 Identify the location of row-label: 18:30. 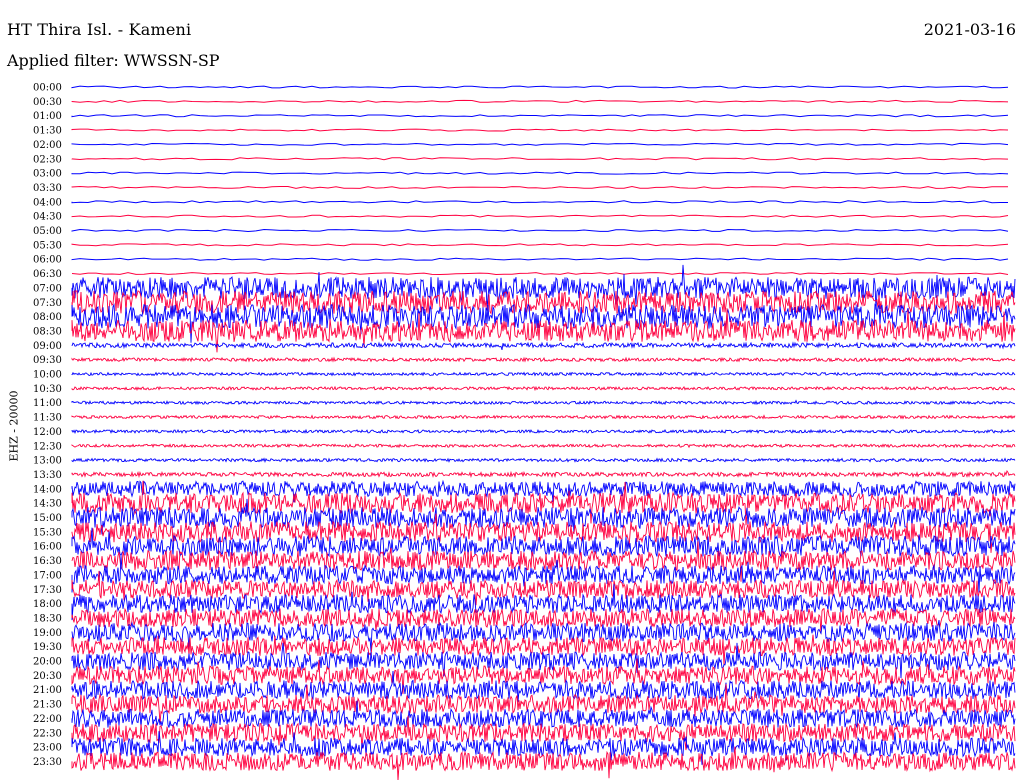
(47, 618).